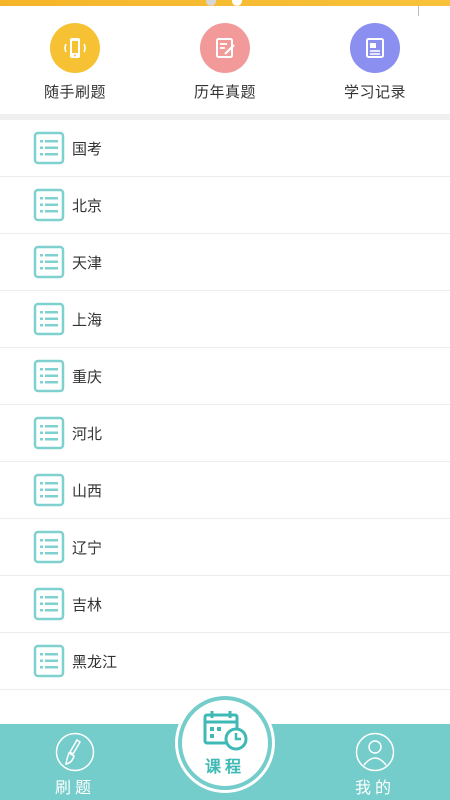  I want to click on list-item: 上海, so click(225, 319).